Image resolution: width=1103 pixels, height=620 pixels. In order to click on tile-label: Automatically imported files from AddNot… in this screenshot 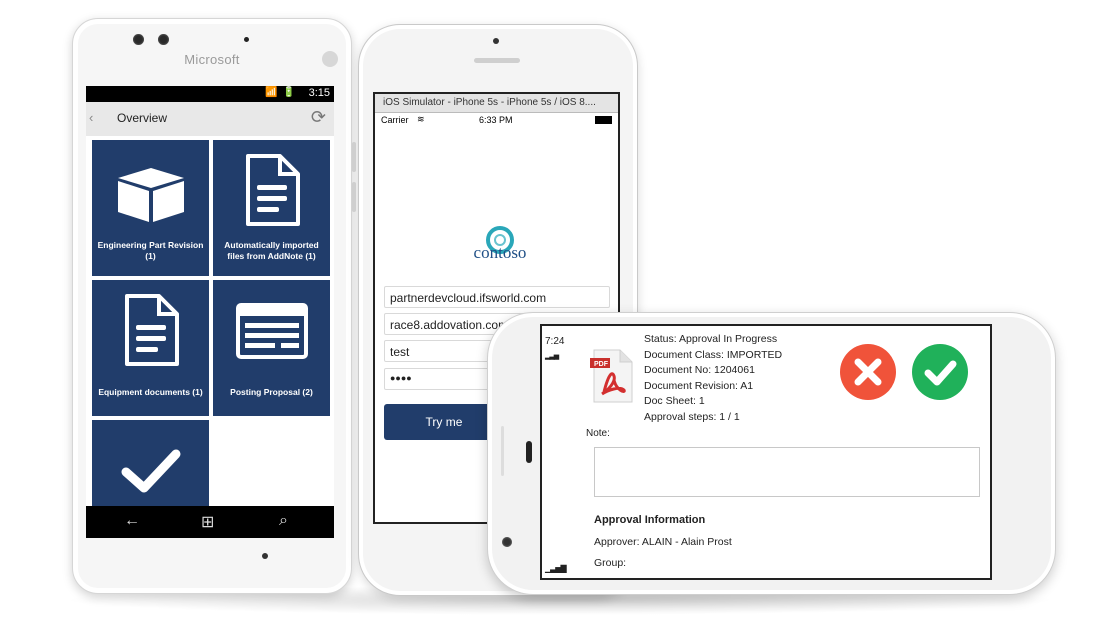, I will do `click(271, 250)`.